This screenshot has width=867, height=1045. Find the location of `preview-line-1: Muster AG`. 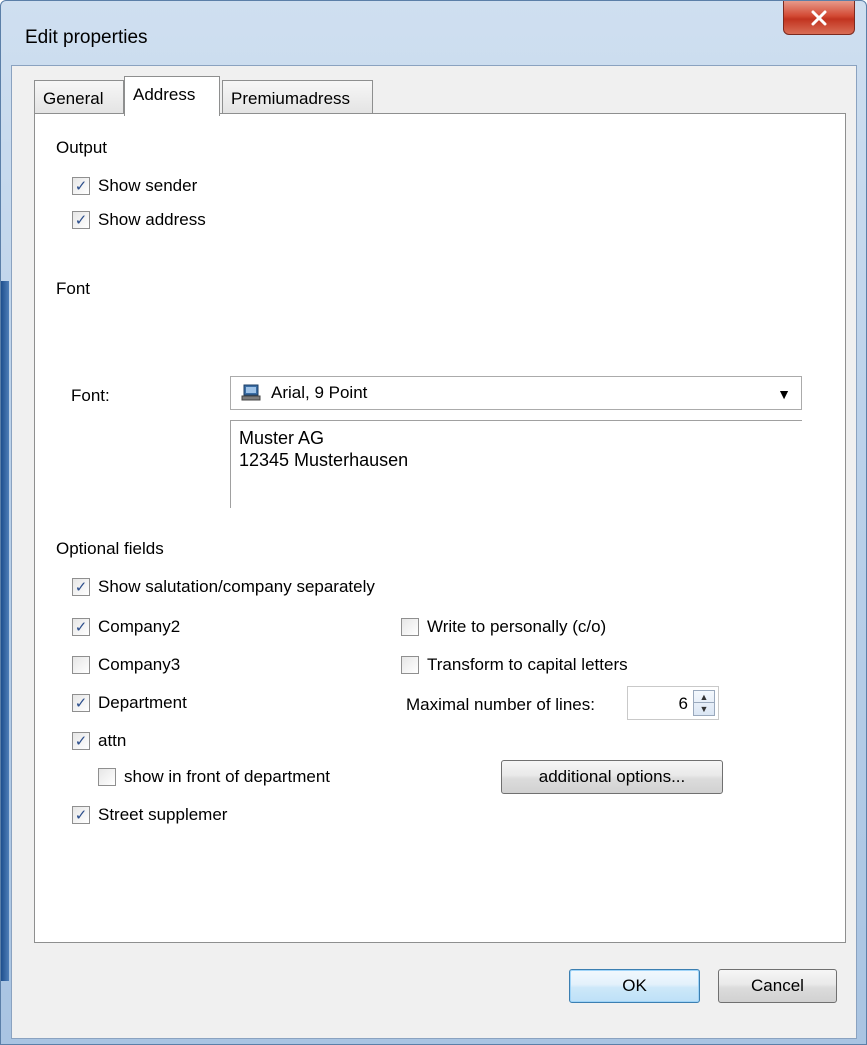

preview-line-1: Muster AG is located at coordinates (282, 438).